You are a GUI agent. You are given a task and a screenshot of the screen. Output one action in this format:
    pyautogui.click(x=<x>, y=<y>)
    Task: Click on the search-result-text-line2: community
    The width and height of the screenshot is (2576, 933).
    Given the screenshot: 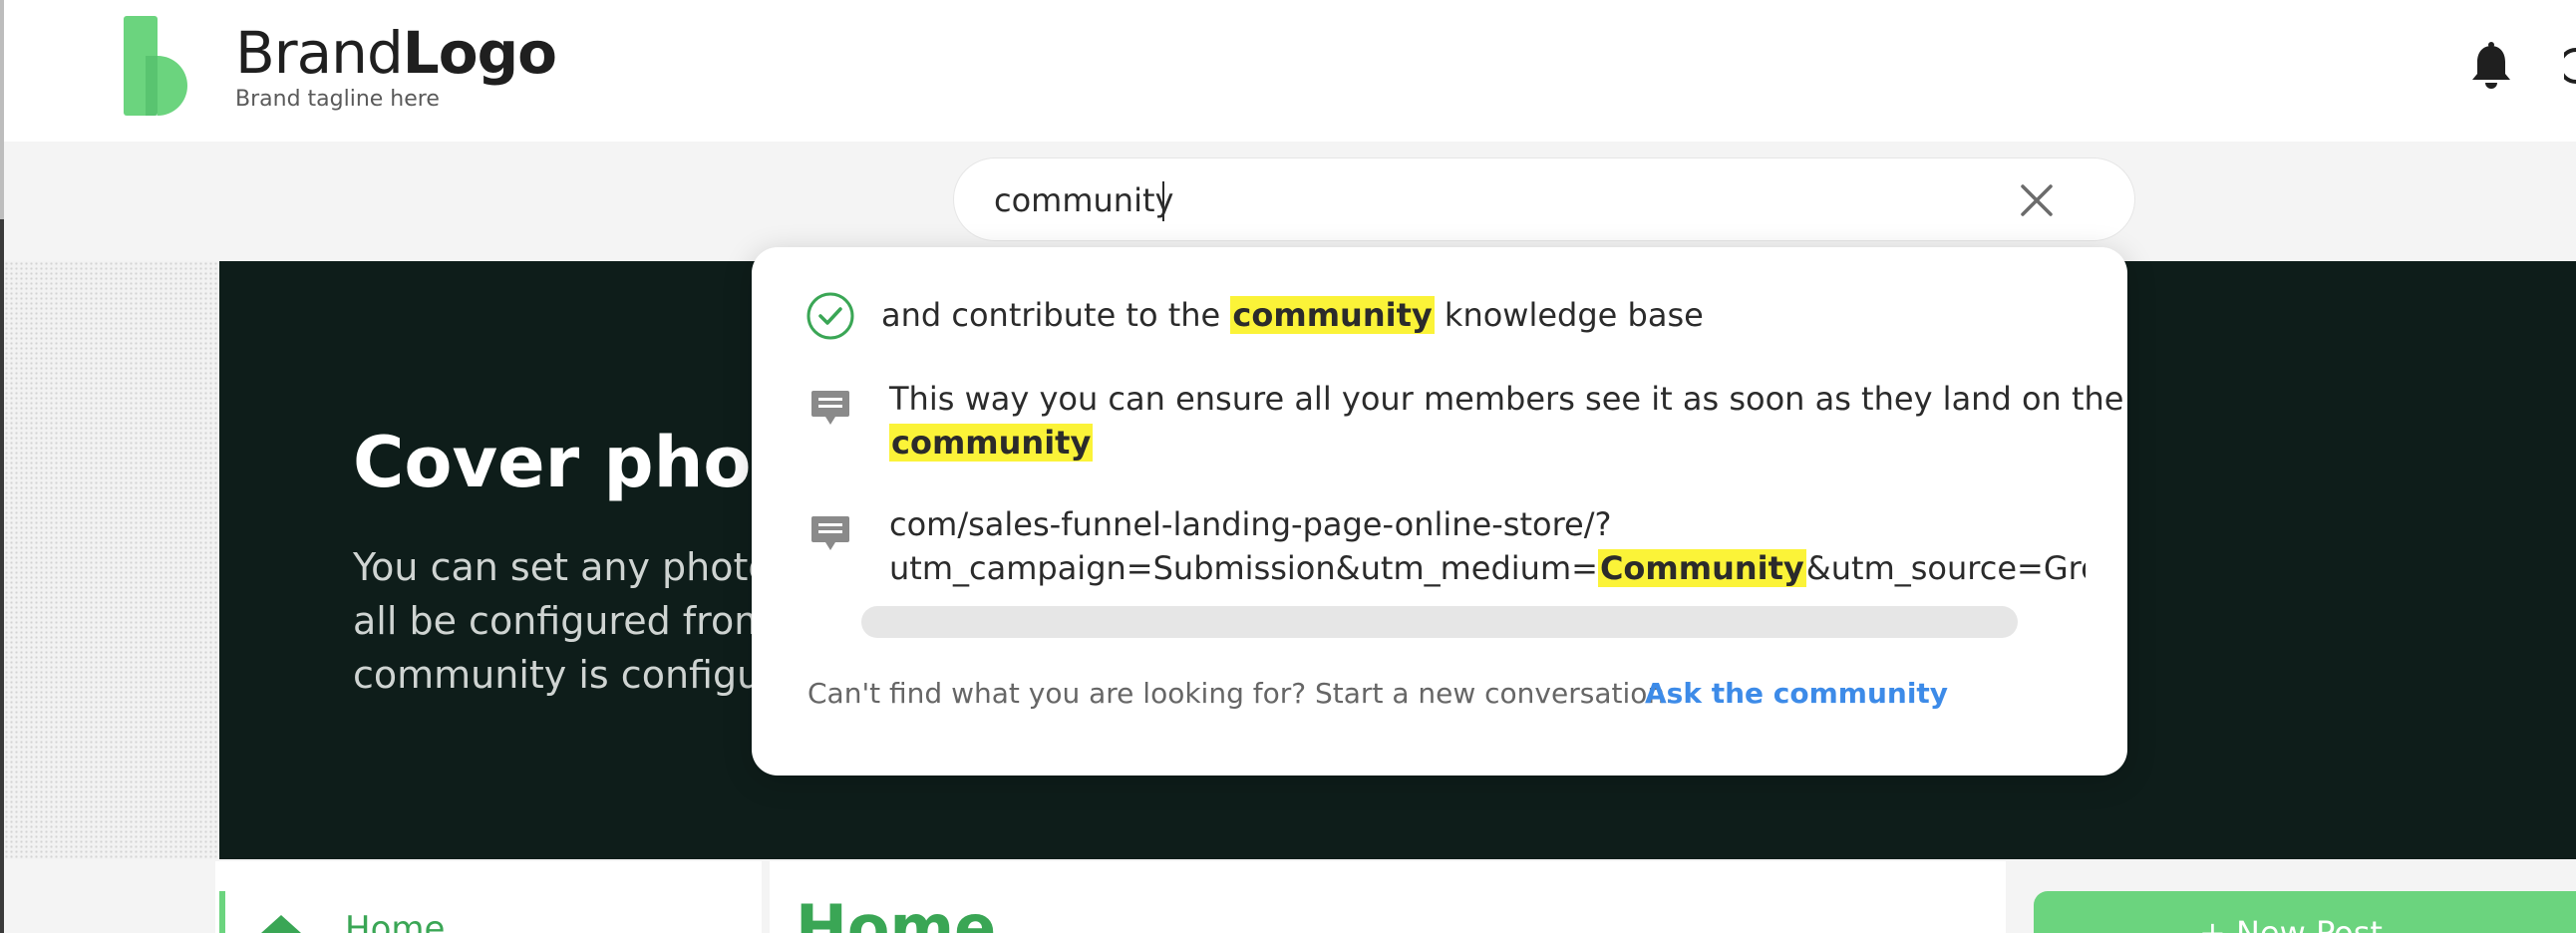 What is the action you would take?
    pyautogui.click(x=991, y=443)
    